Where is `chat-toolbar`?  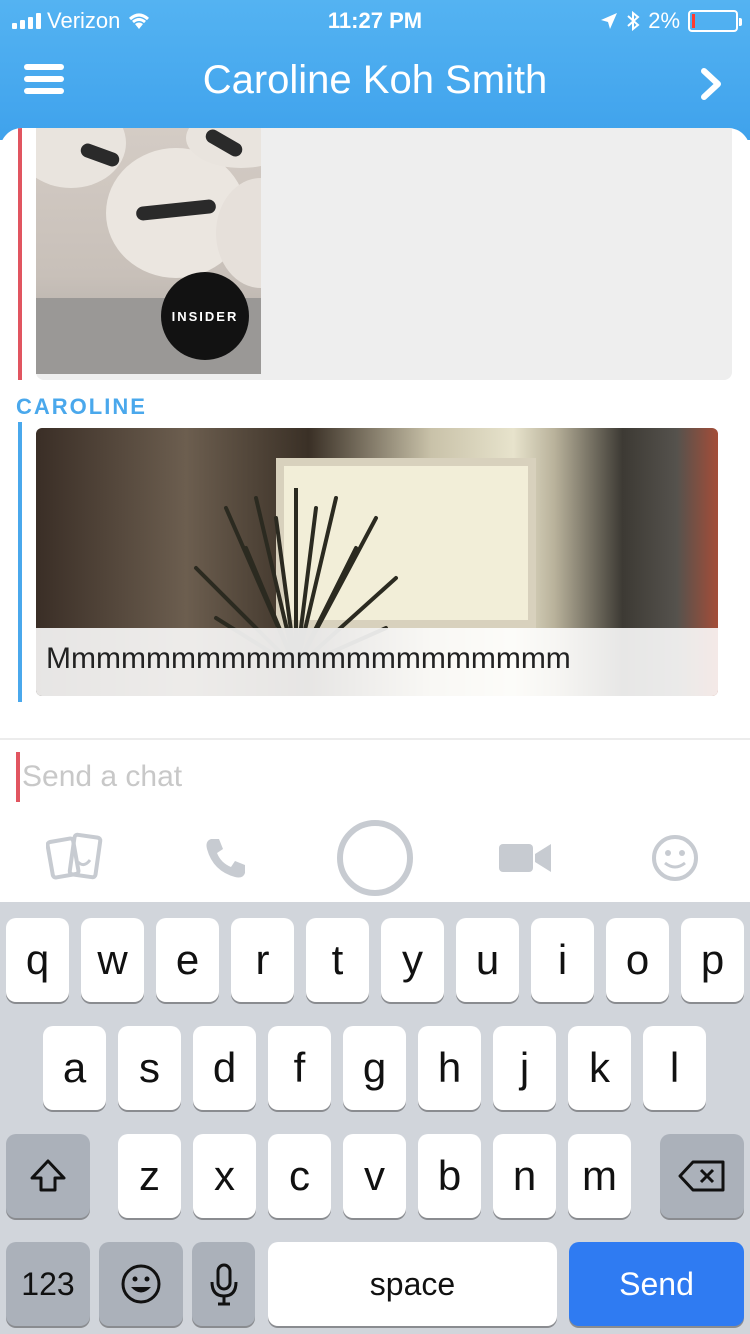
chat-toolbar is located at coordinates (375, 856).